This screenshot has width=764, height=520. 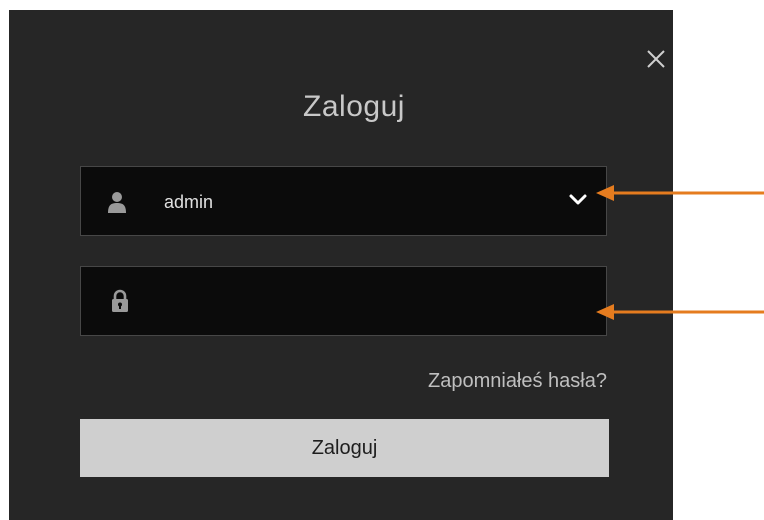 What do you see at coordinates (120, 300) in the screenshot?
I see `lock-icon` at bounding box center [120, 300].